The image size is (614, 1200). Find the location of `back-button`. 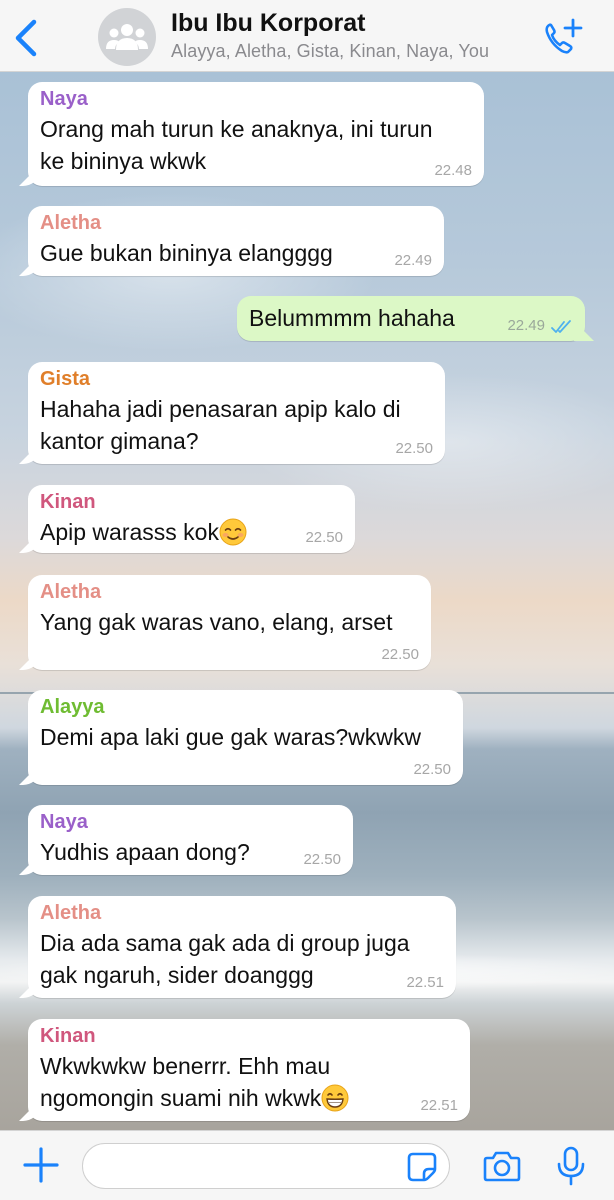

back-button is located at coordinates (28, 38).